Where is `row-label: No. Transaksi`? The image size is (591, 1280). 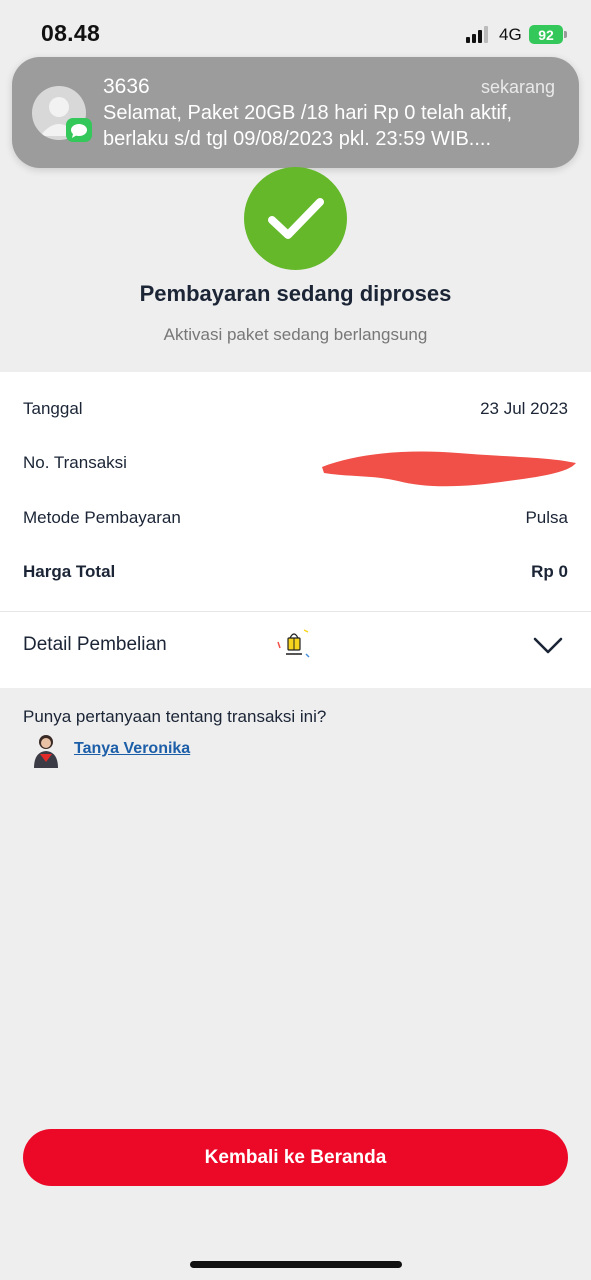 row-label: No. Transaksi is located at coordinates (75, 462).